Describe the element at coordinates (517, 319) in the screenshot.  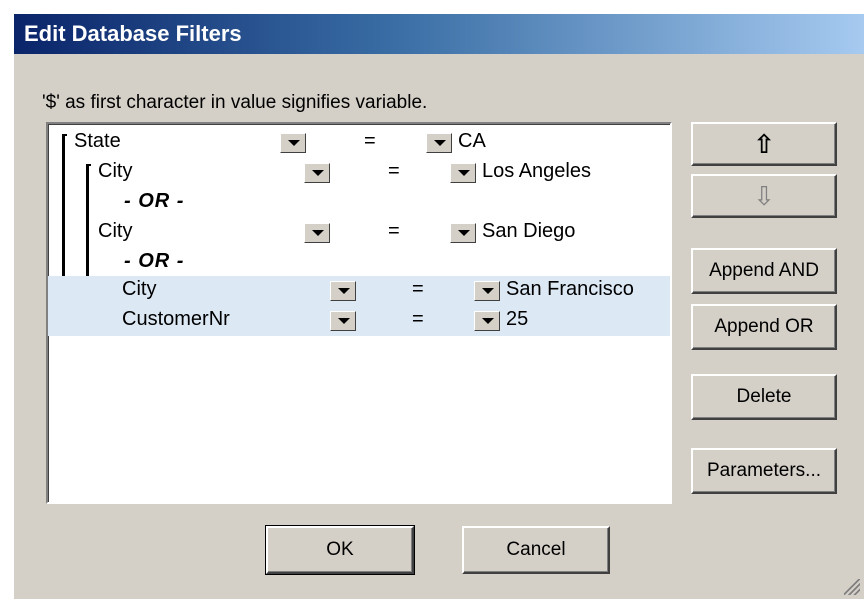
I see `filter-value: 25` at that location.